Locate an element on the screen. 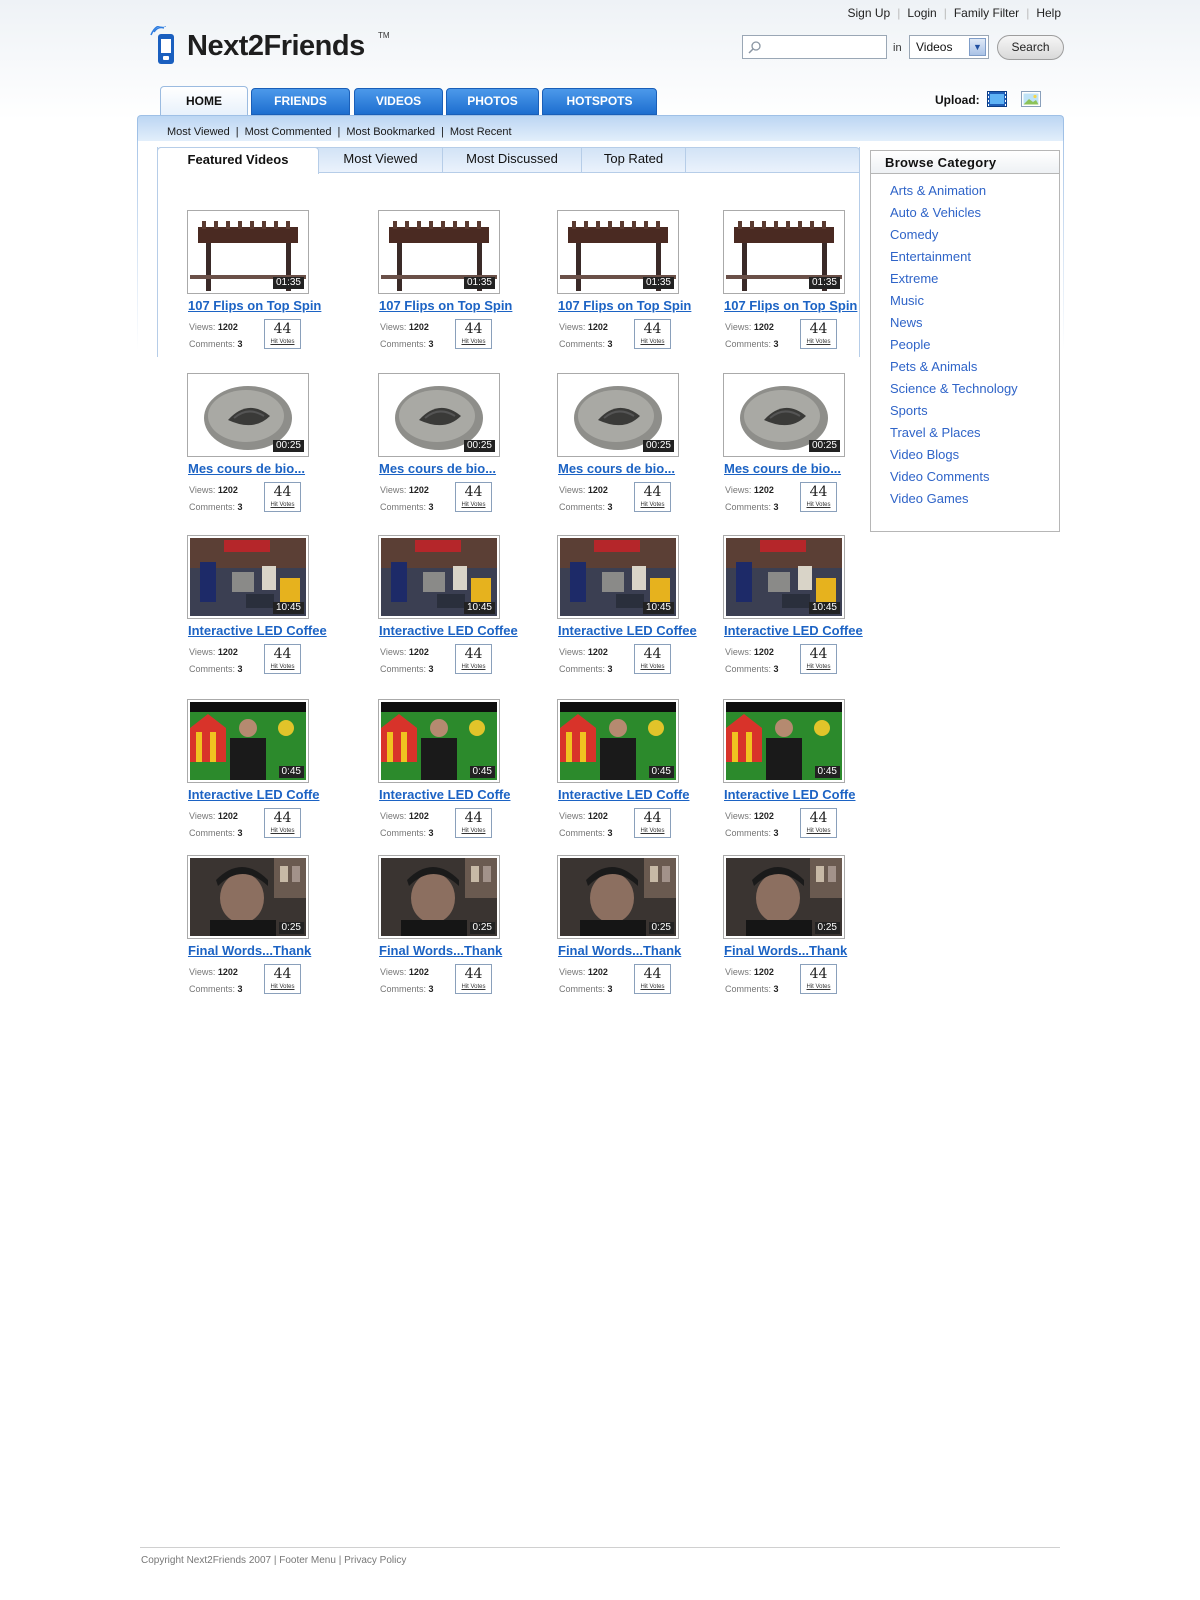 The image size is (1200, 1600). login-link: Login is located at coordinates (921, 13).